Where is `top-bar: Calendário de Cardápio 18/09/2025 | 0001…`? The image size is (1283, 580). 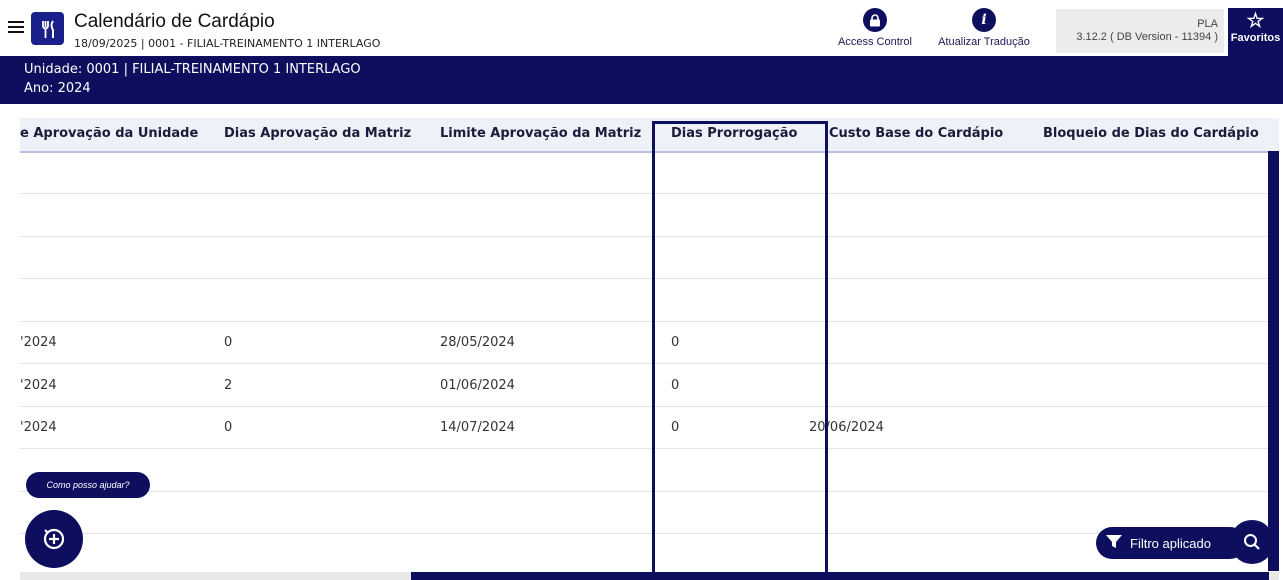 top-bar: Calendário de Cardápio 18/09/2025 | 0001… is located at coordinates (641, 28).